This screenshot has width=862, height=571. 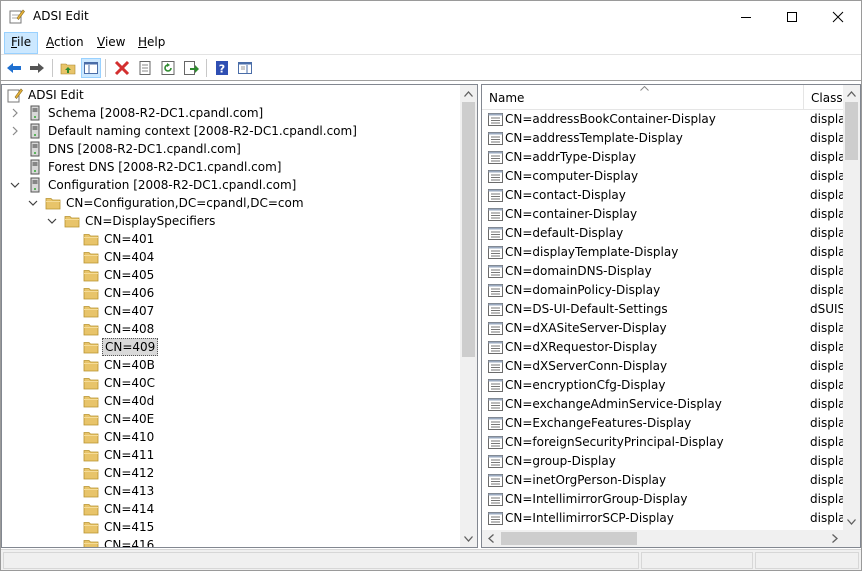 I want to click on adsi-edit-icon, so click(x=15, y=95).